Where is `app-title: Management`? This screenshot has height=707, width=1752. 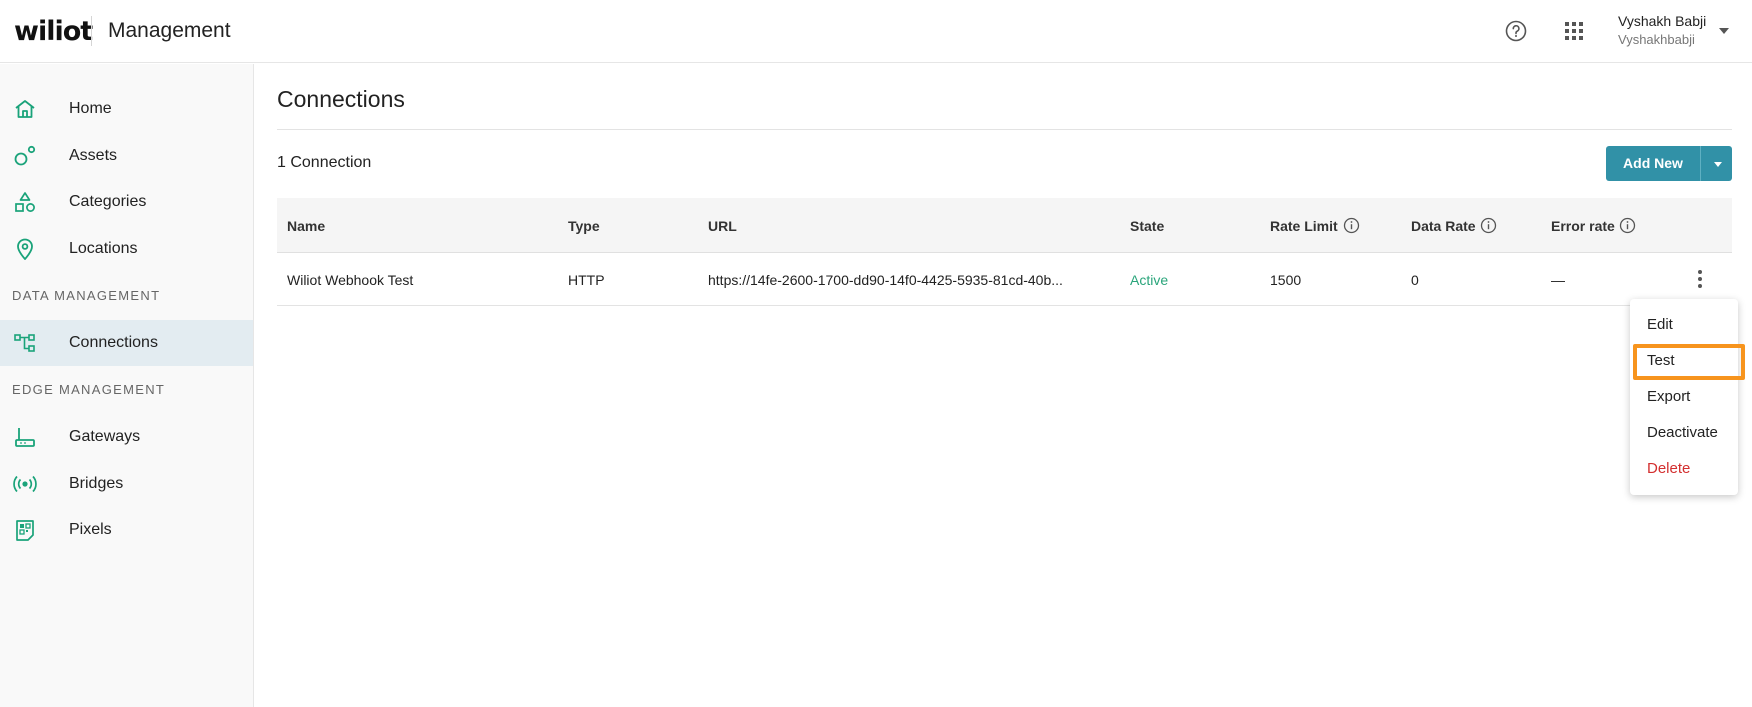
app-title: Management is located at coordinates (169, 30).